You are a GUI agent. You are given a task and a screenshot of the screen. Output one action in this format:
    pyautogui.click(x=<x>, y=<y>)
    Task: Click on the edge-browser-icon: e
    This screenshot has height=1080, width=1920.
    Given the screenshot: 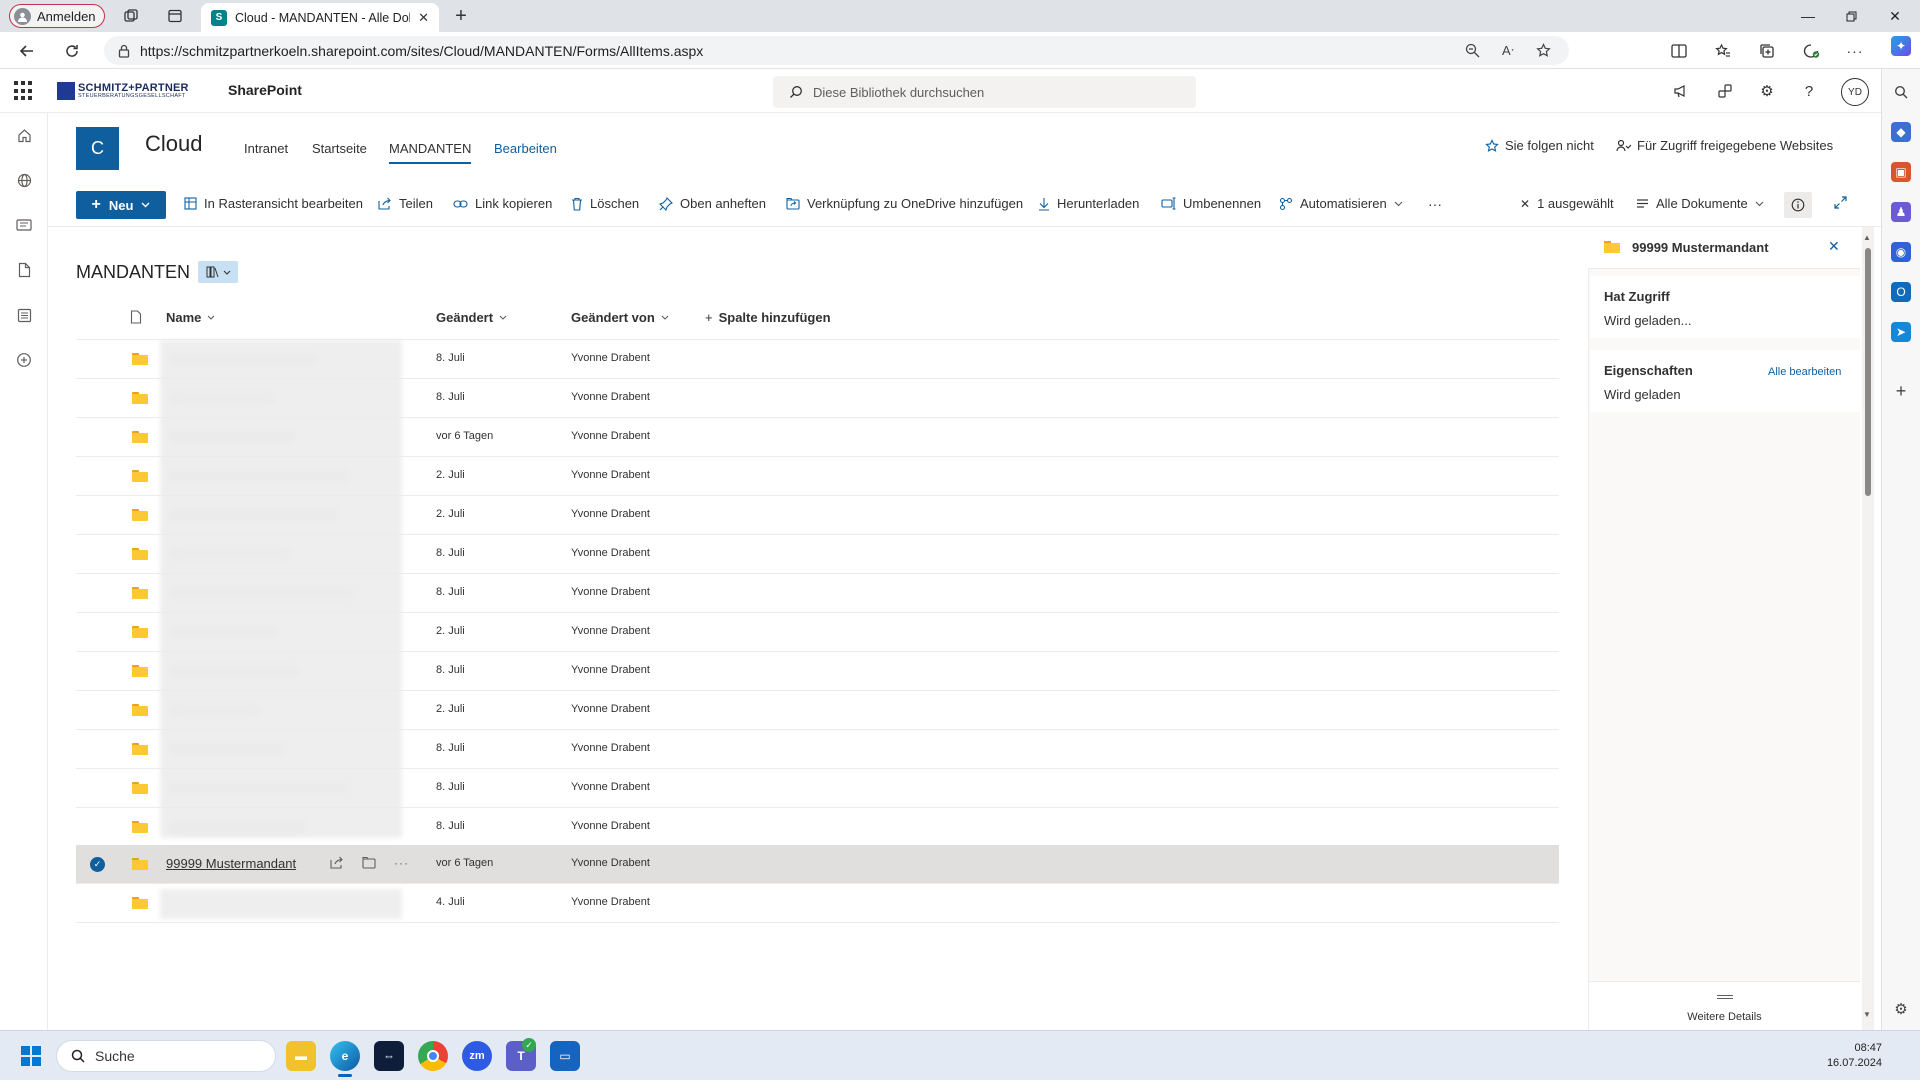 What is the action you would take?
    pyautogui.click(x=345, y=1056)
    